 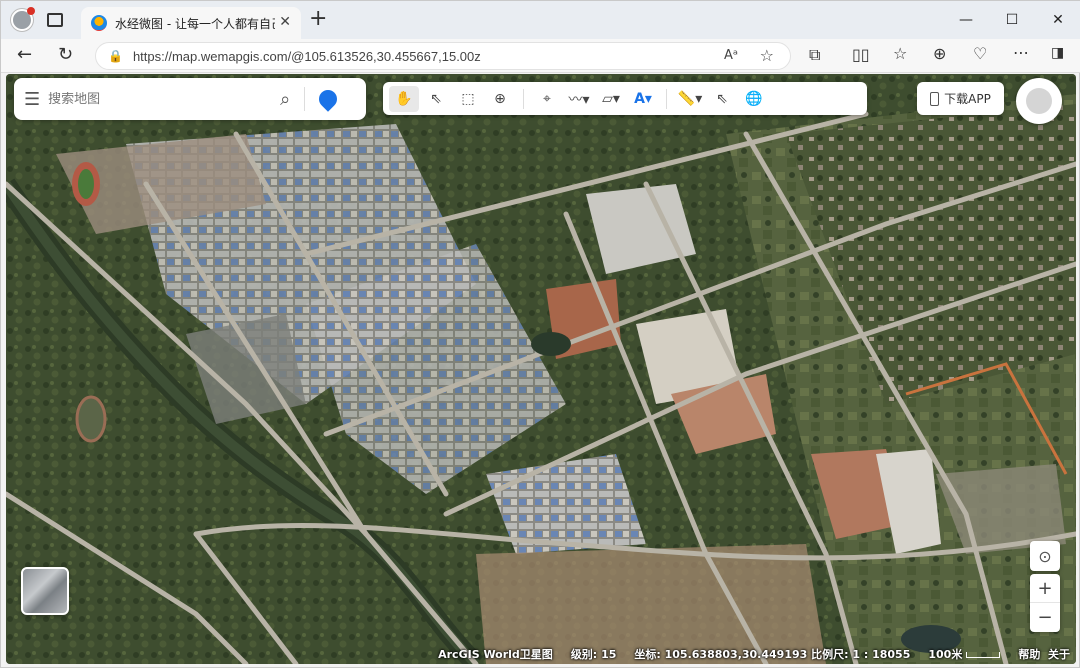 What do you see at coordinates (609, 654) in the screenshot?
I see `level-value: 15` at bounding box center [609, 654].